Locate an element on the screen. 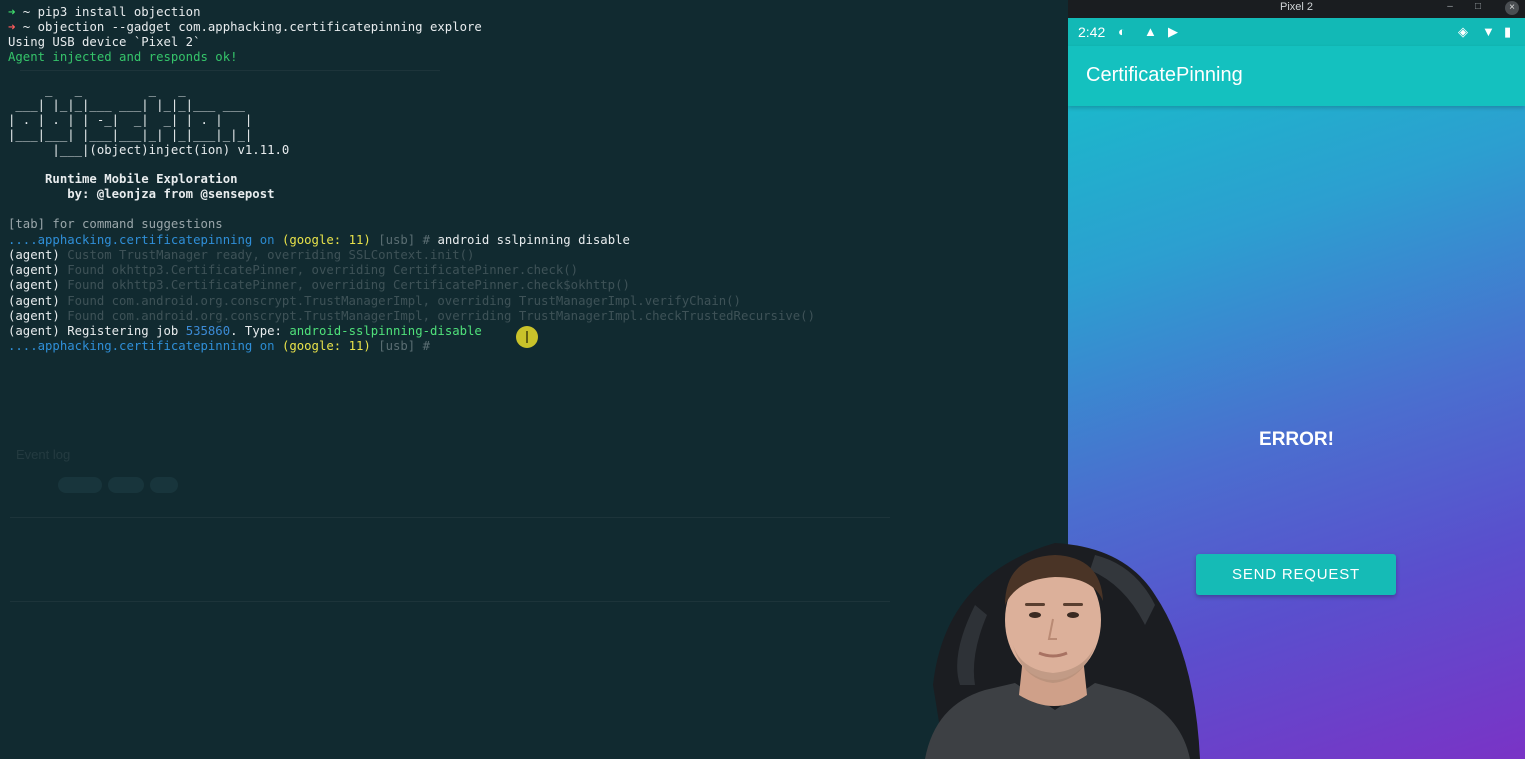 The height and width of the screenshot is (759, 1525). terminal-line-agent-ok: Agent injected and responds ok! is located at coordinates (123, 57).